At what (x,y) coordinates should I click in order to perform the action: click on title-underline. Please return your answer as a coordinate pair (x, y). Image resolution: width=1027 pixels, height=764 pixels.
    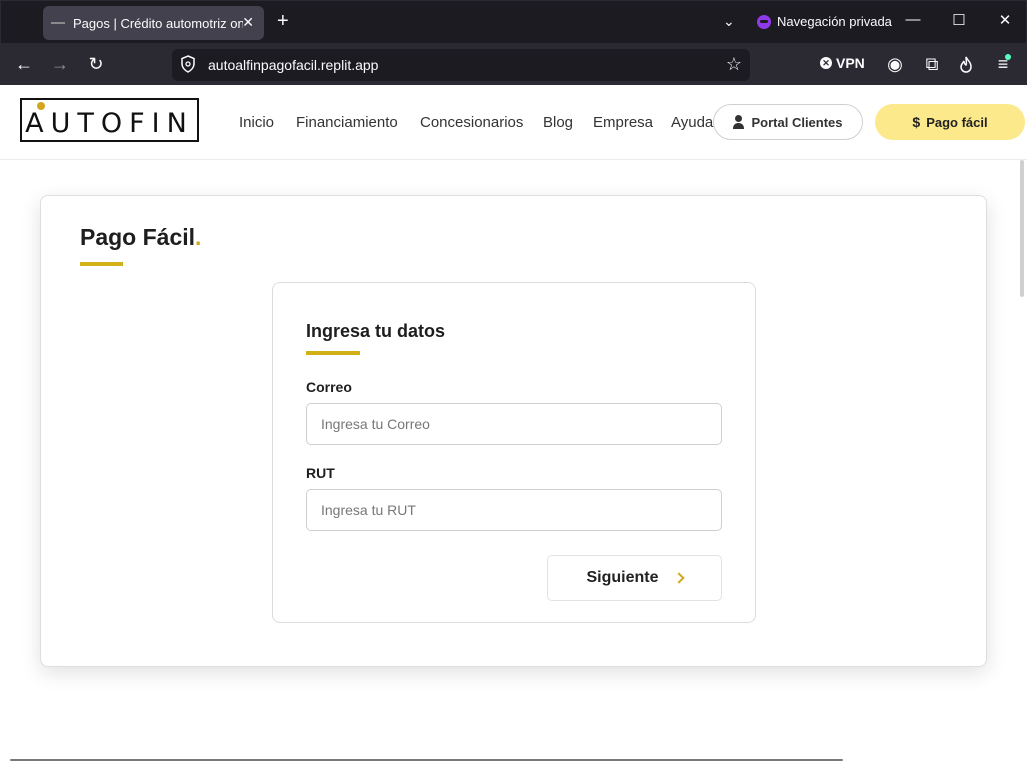
    Looking at the image, I should click on (101, 264).